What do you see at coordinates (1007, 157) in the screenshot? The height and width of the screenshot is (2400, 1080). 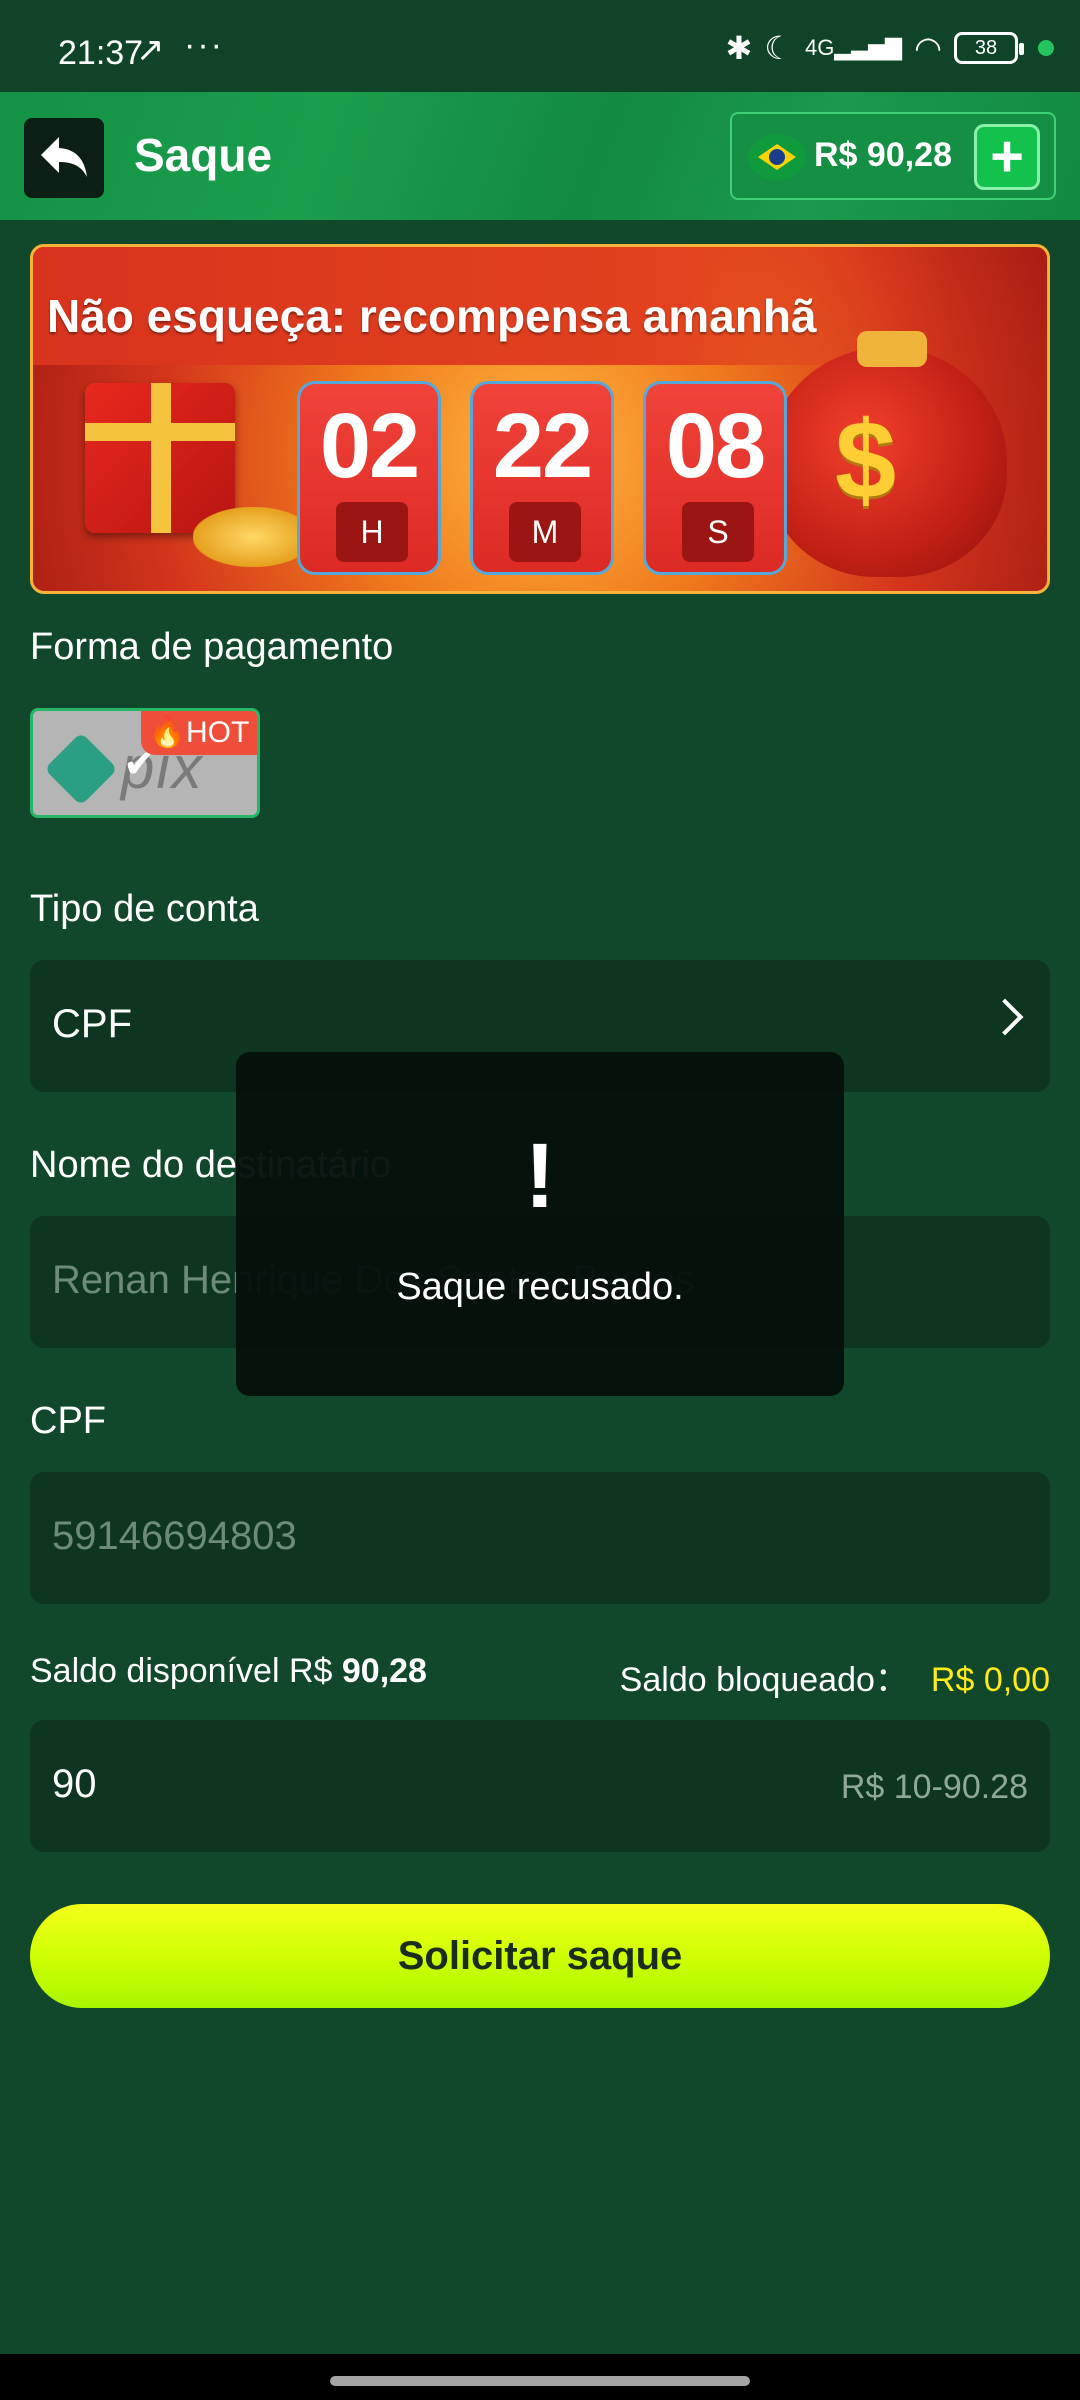 I see `deposit-plus-button: +` at bounding box center [1007, 157].